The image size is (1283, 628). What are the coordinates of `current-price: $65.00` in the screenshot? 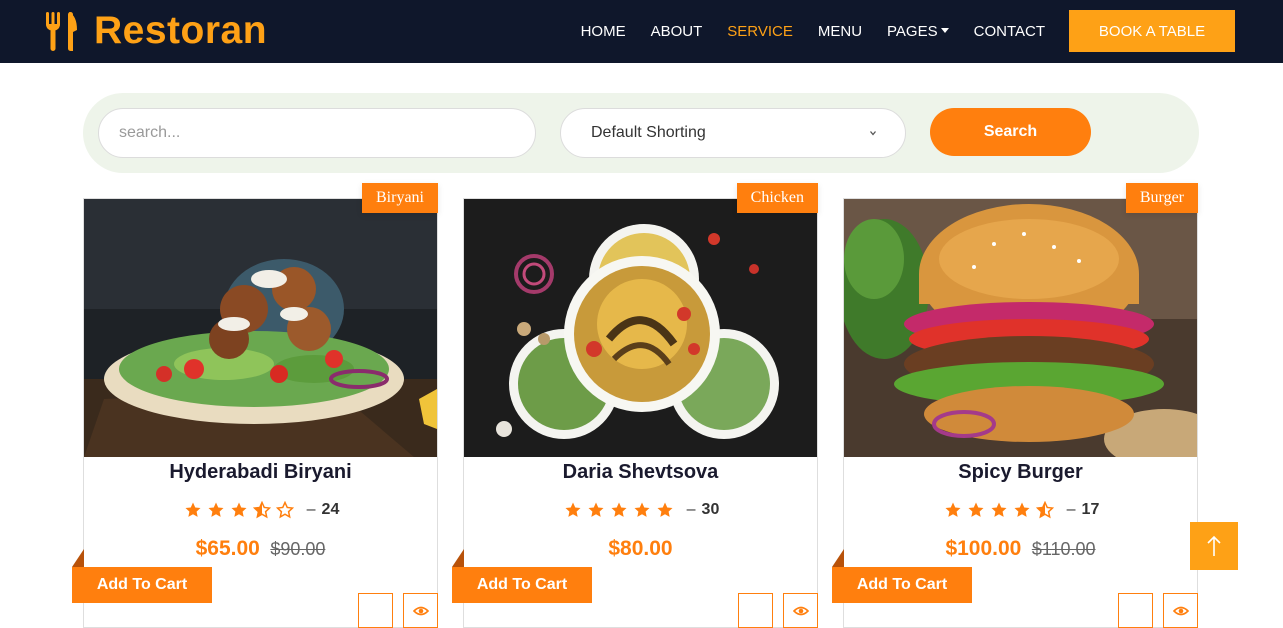 It's located at (227, 548).